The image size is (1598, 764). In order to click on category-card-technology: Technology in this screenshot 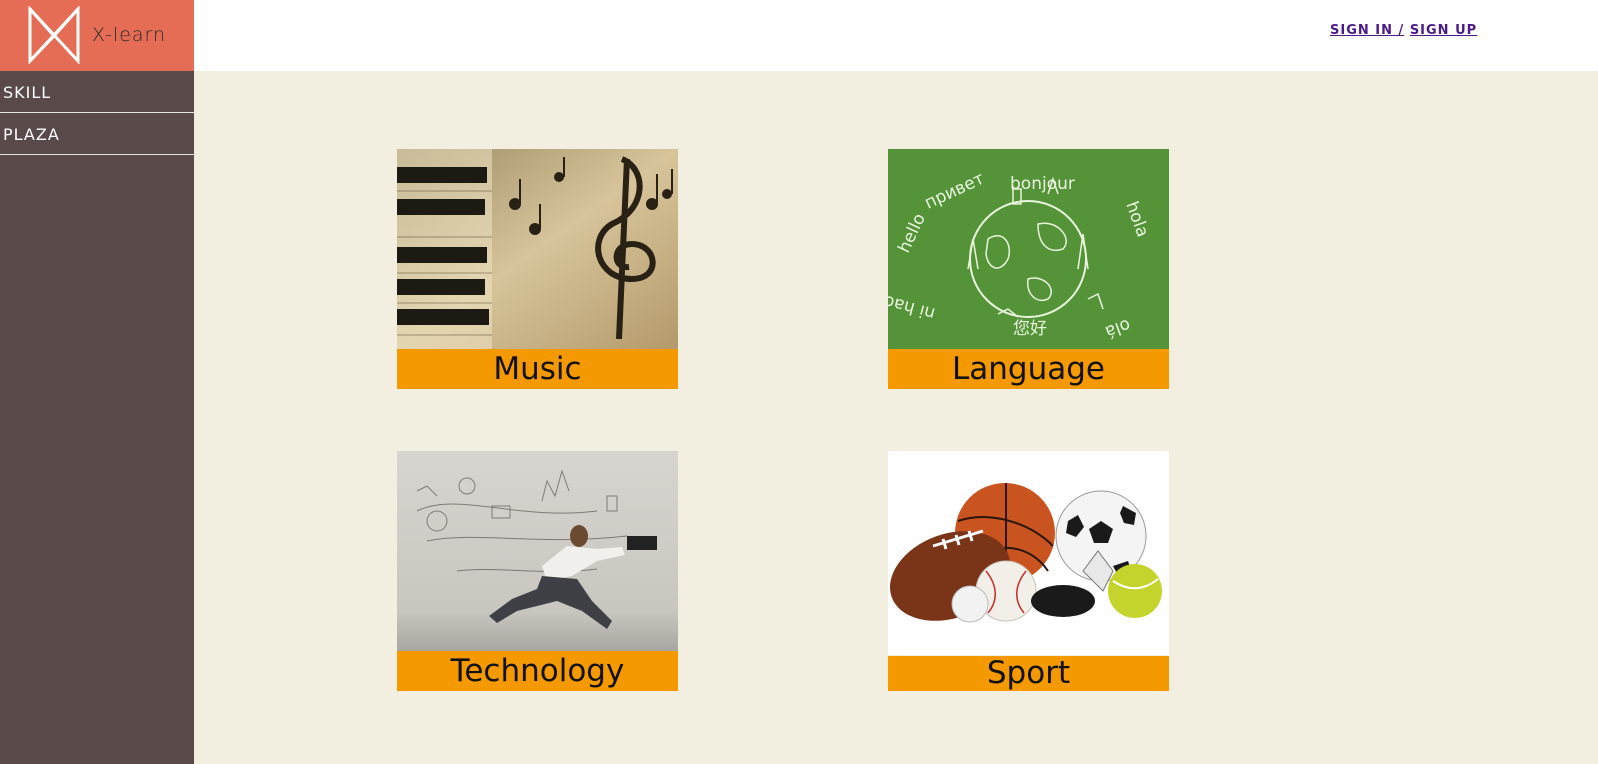, I will do `click(537, 571)`.